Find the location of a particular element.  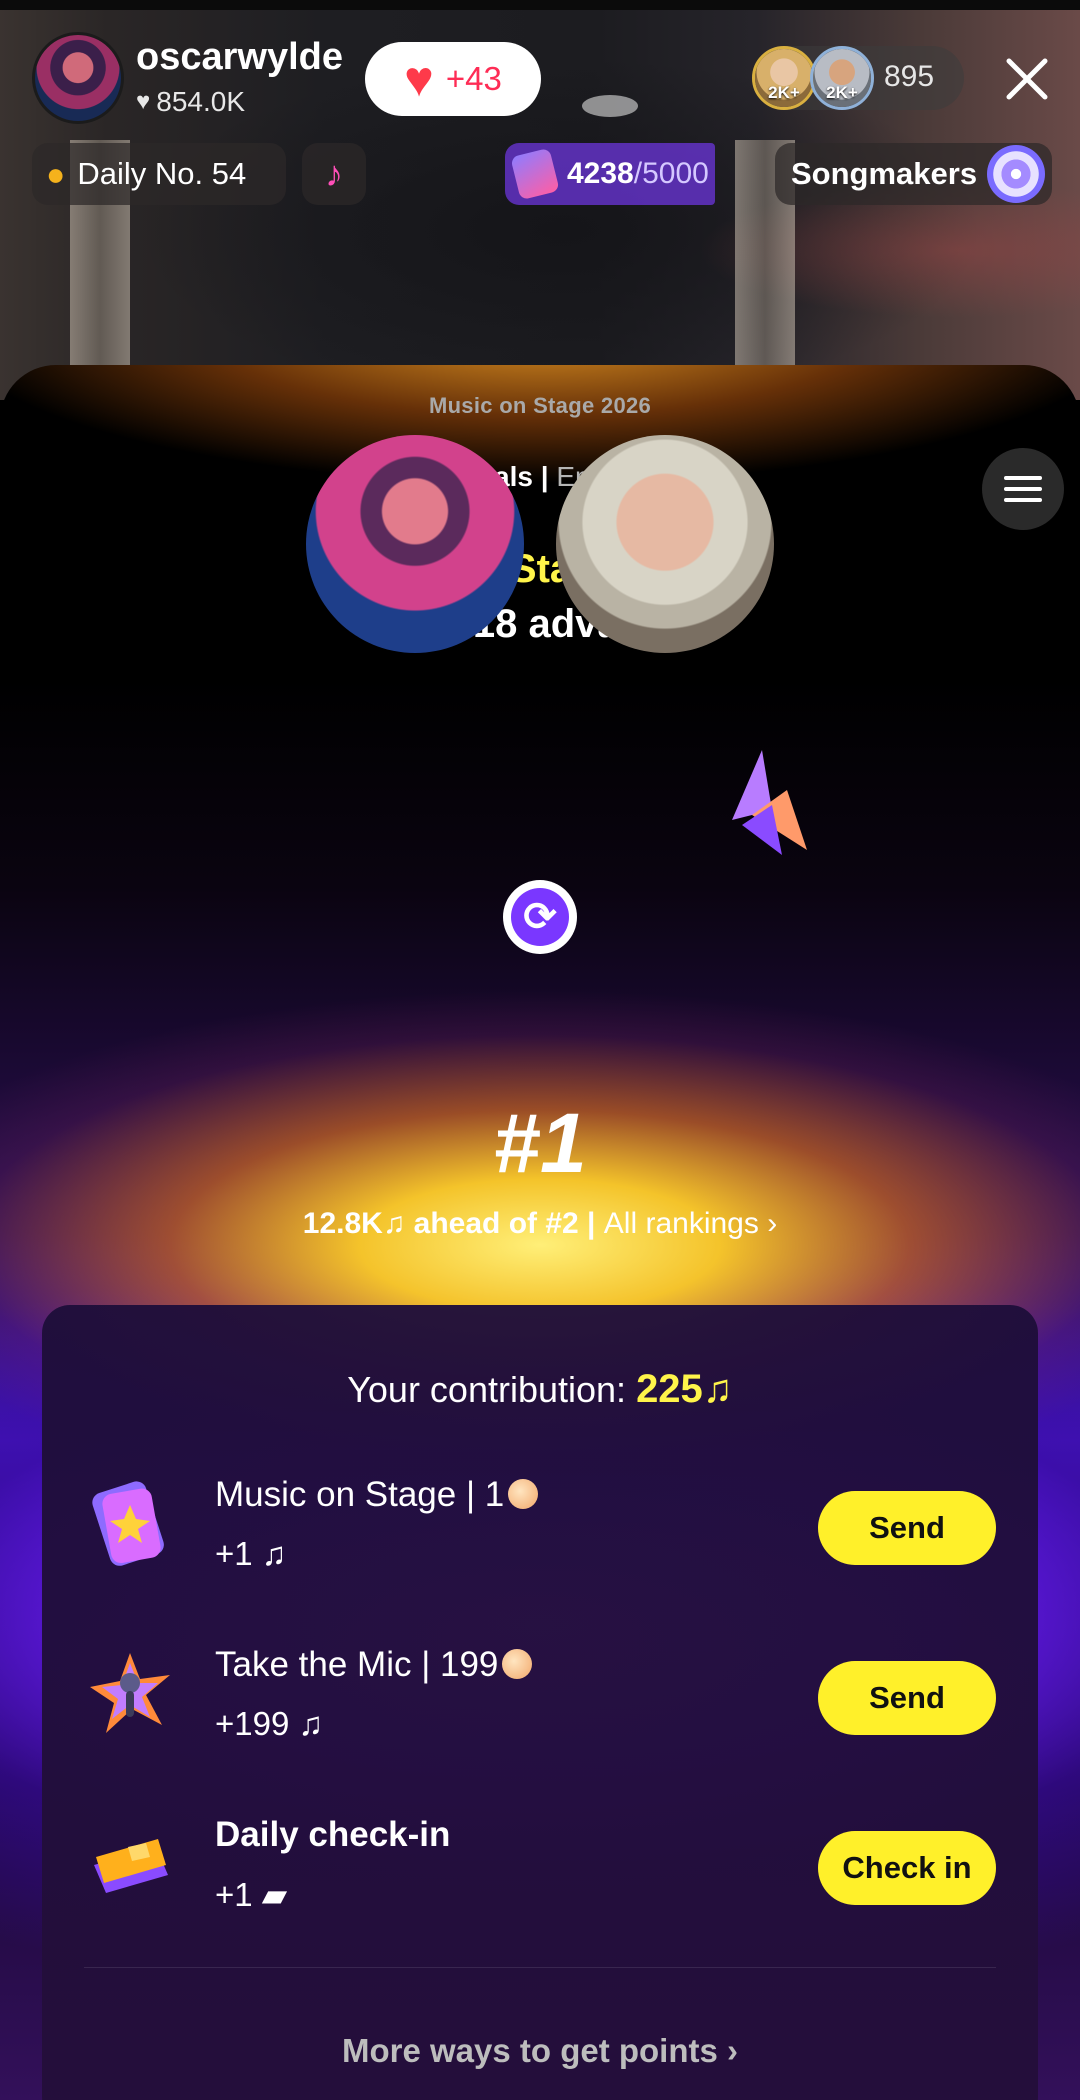

songmakers-chip: Songmakers is located at coordinates (913, 174).